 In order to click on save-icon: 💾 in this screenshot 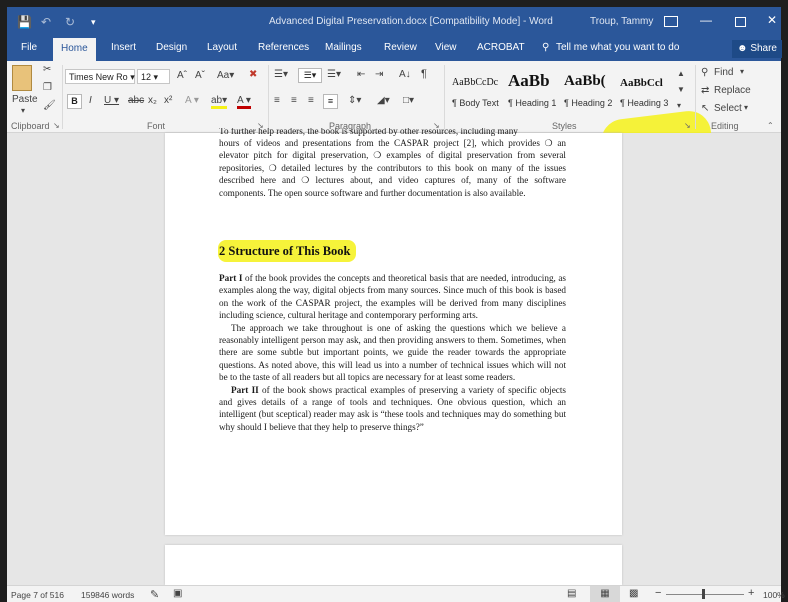, I will do `click(24, 22)`.